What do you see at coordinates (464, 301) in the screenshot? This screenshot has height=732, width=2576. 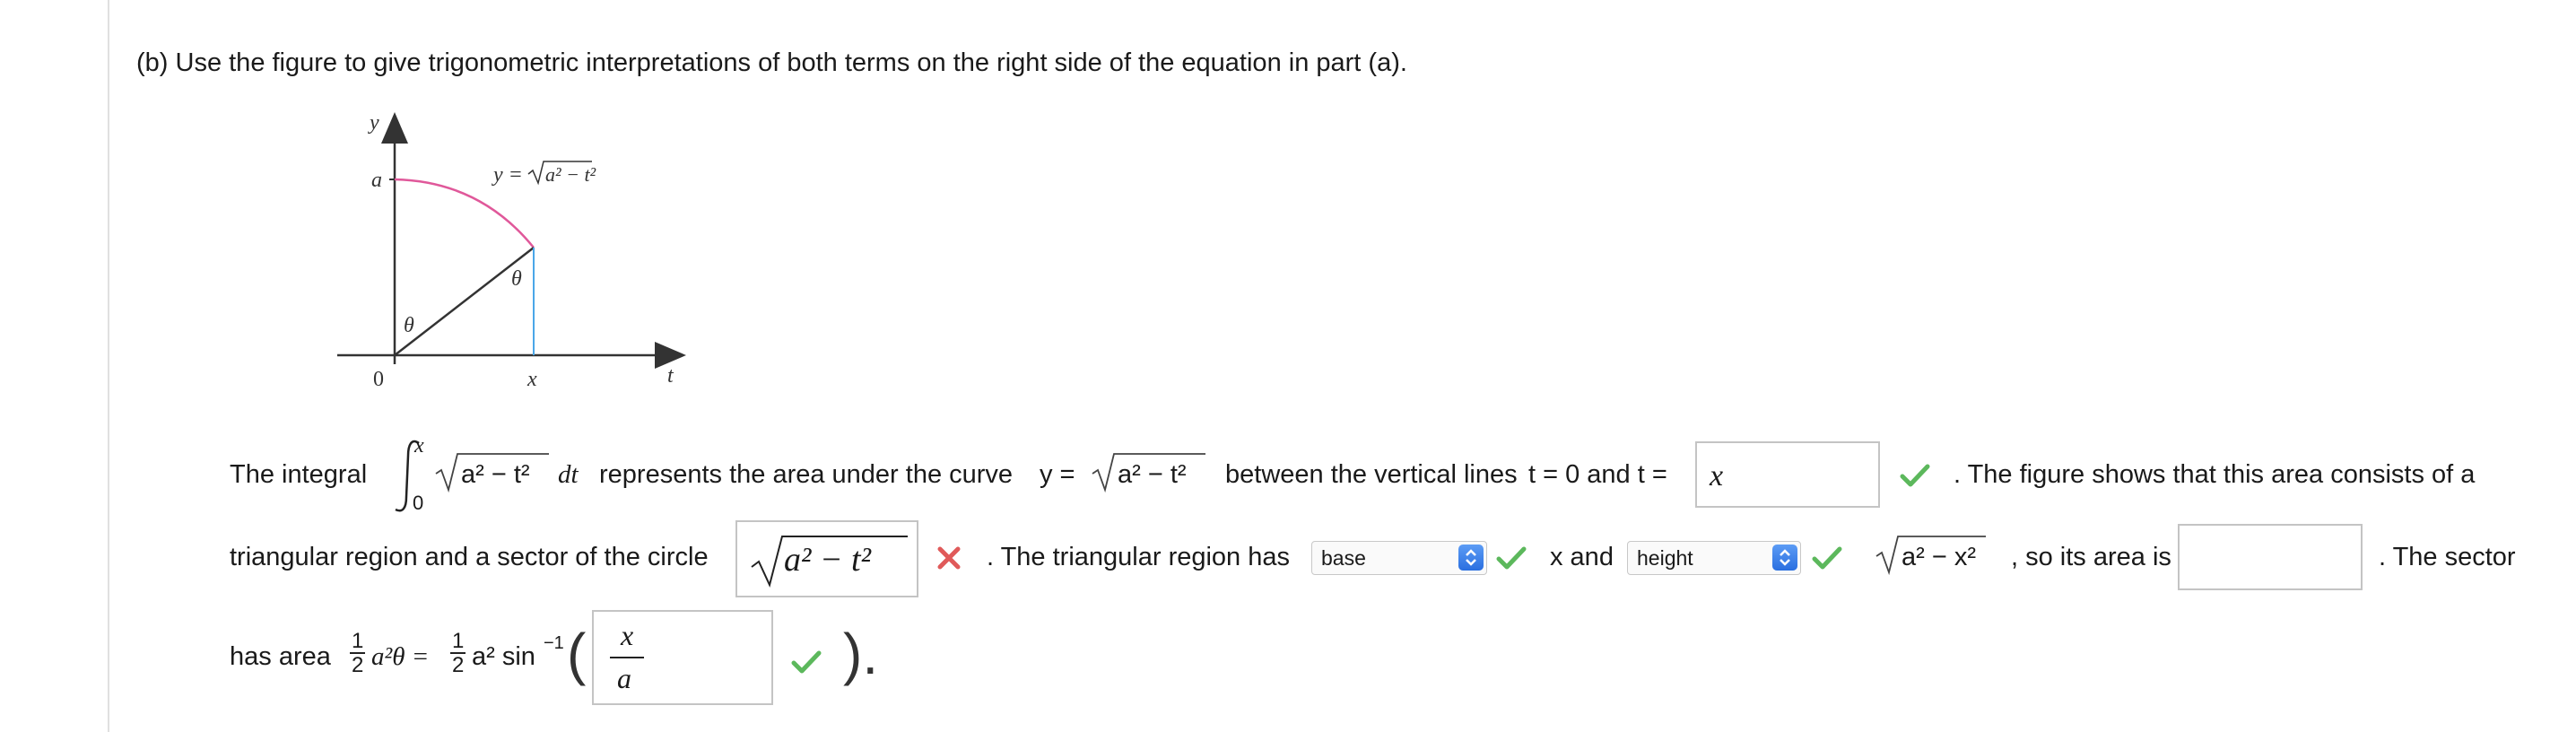 I see `radius-line` at bounding box center [464, 301].